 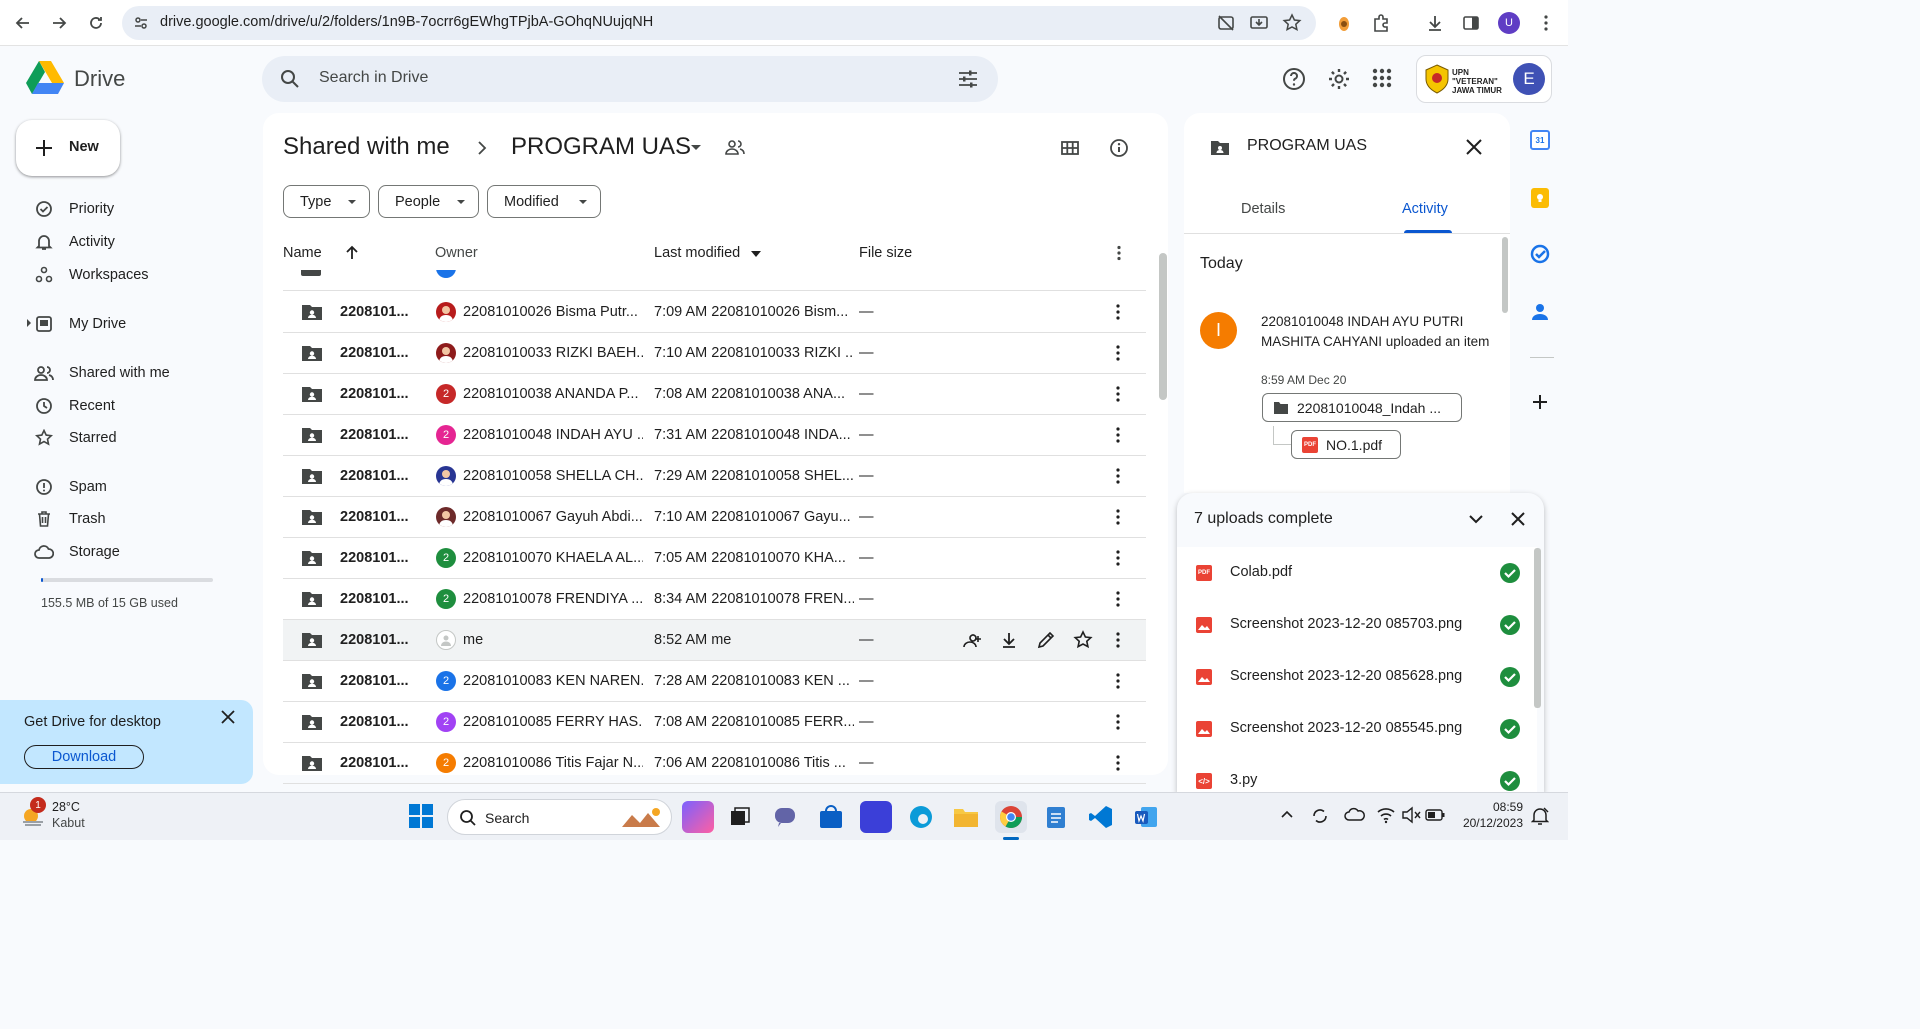 I want to click on search-options-icon, so click(x=968, y=79).